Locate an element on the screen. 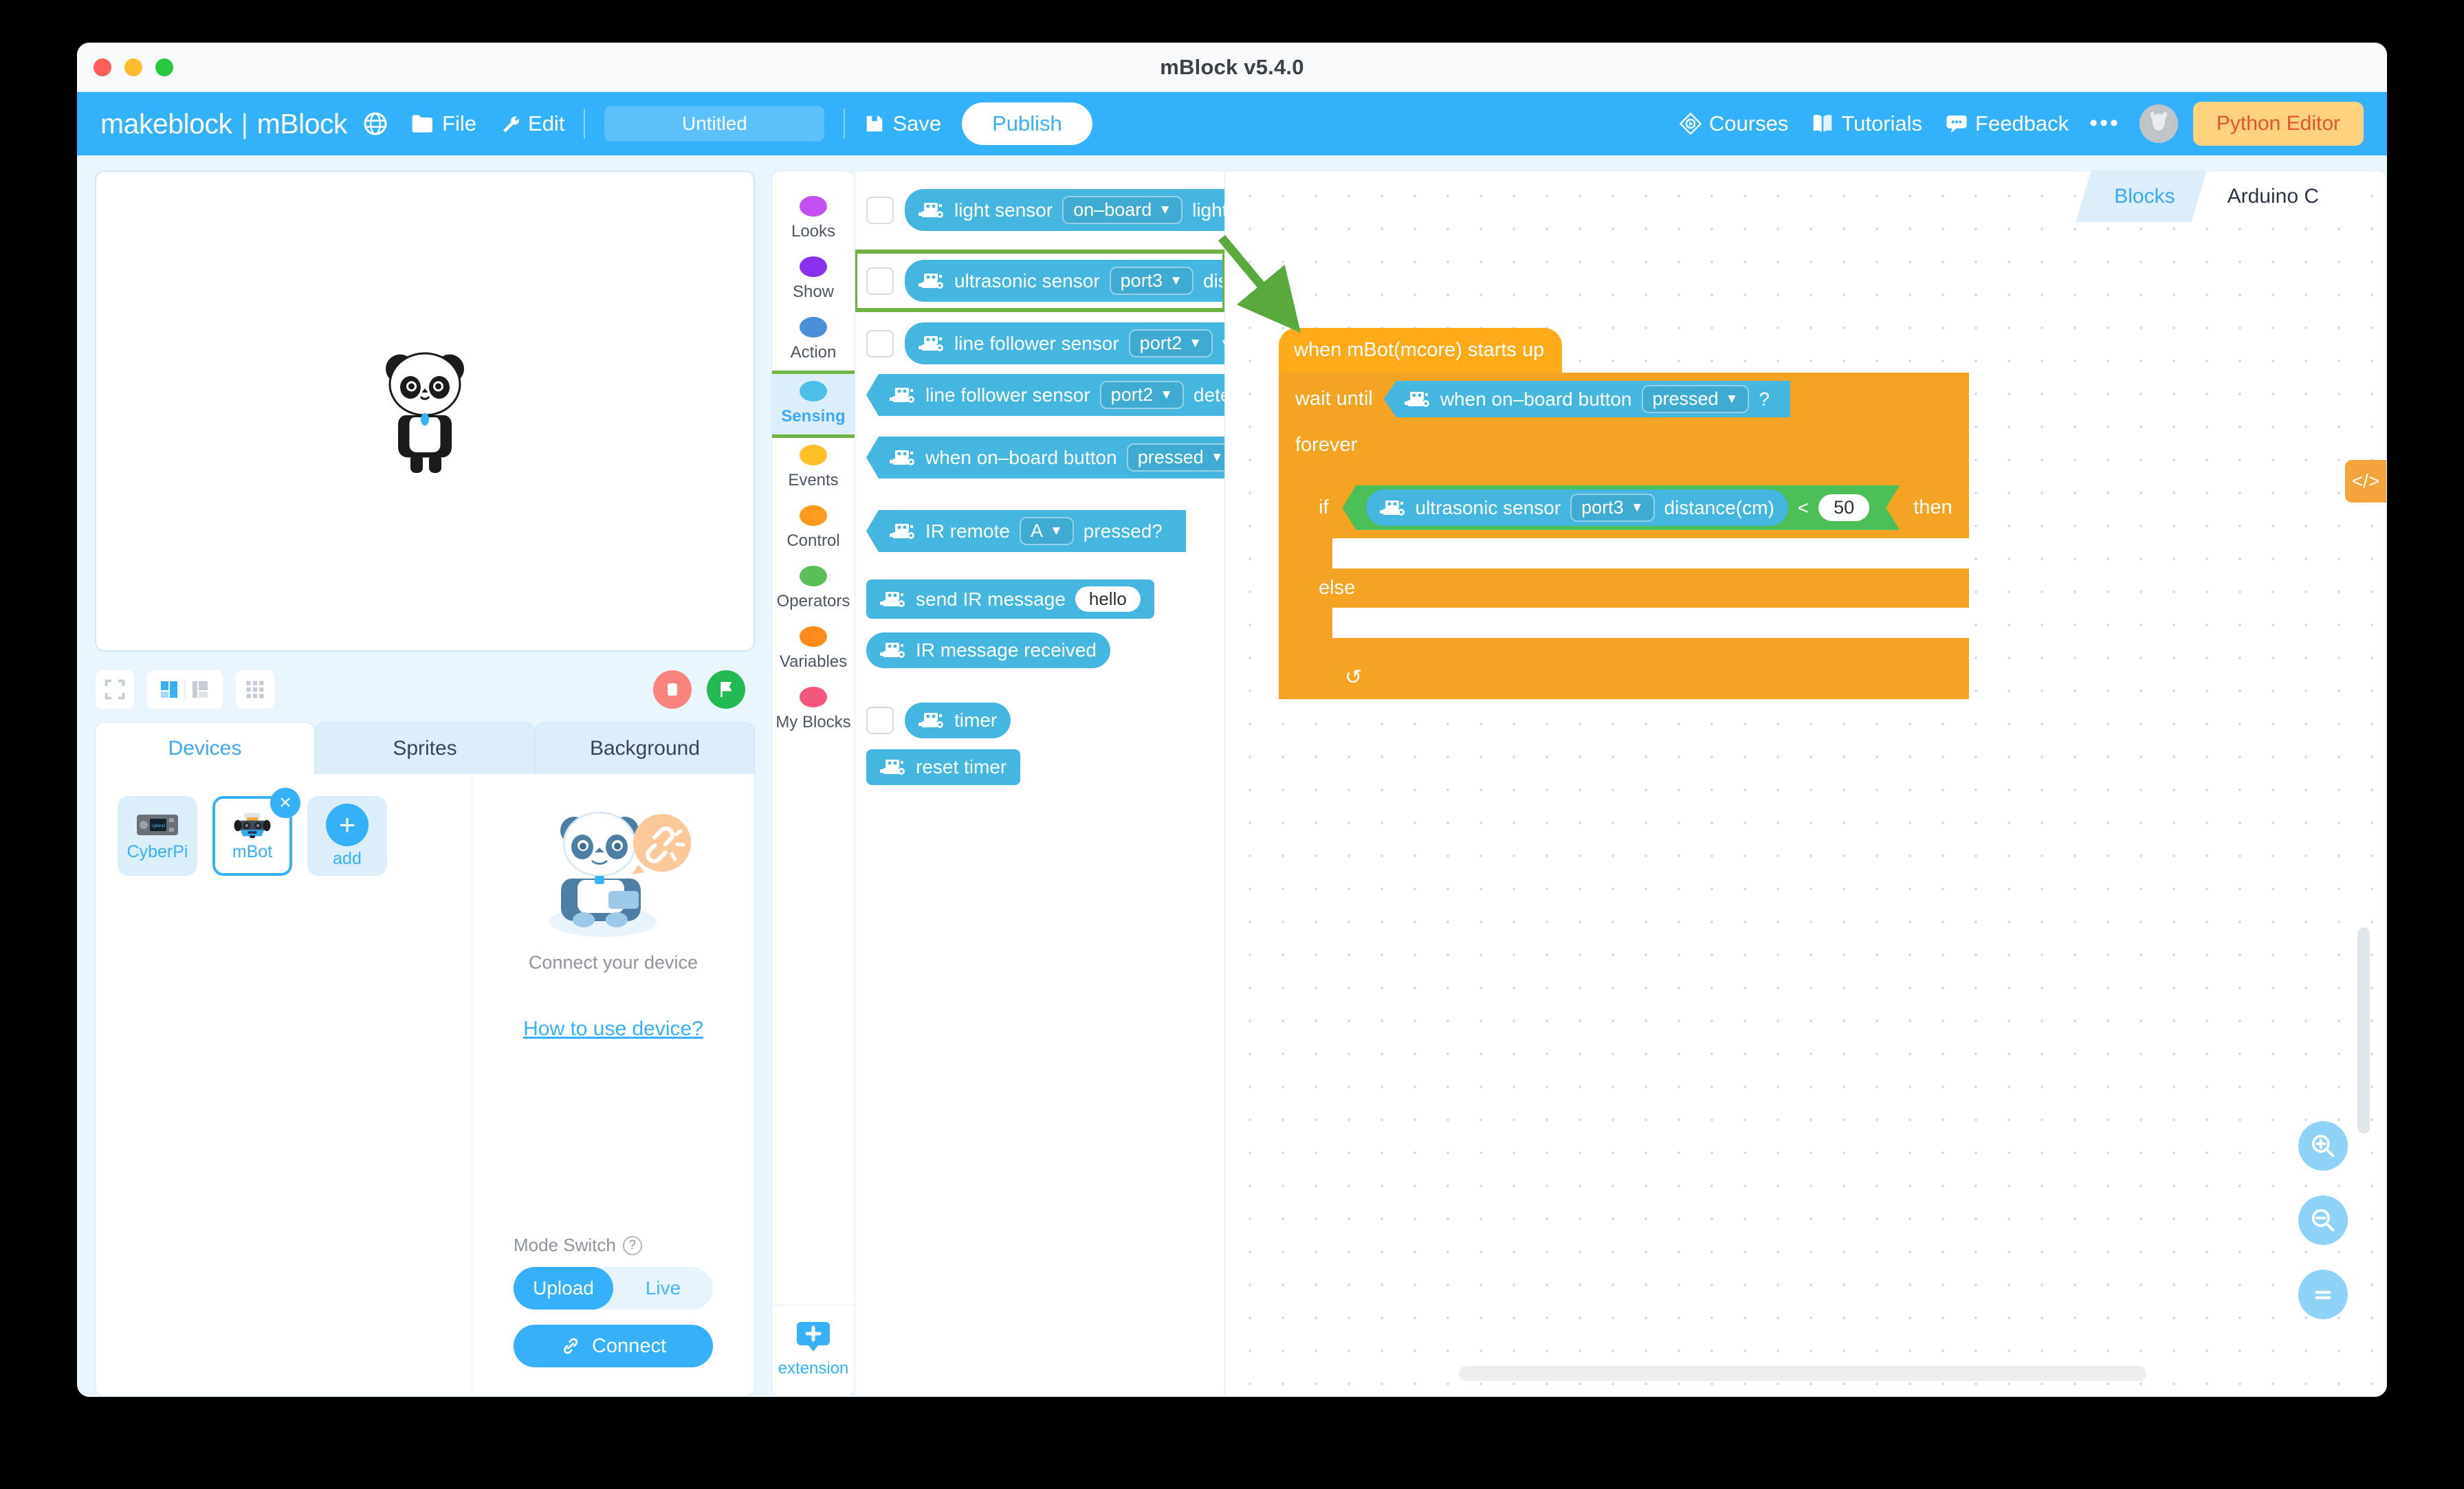  tab-arduino-c: Arduino C is located at coordinates (2271, 196).